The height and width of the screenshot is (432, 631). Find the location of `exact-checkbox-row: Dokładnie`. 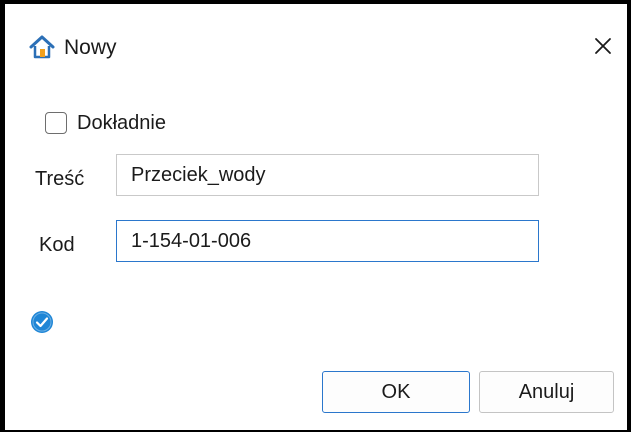

exact-checkbox-row: Dokładnie is located at coordinates (105, 123).